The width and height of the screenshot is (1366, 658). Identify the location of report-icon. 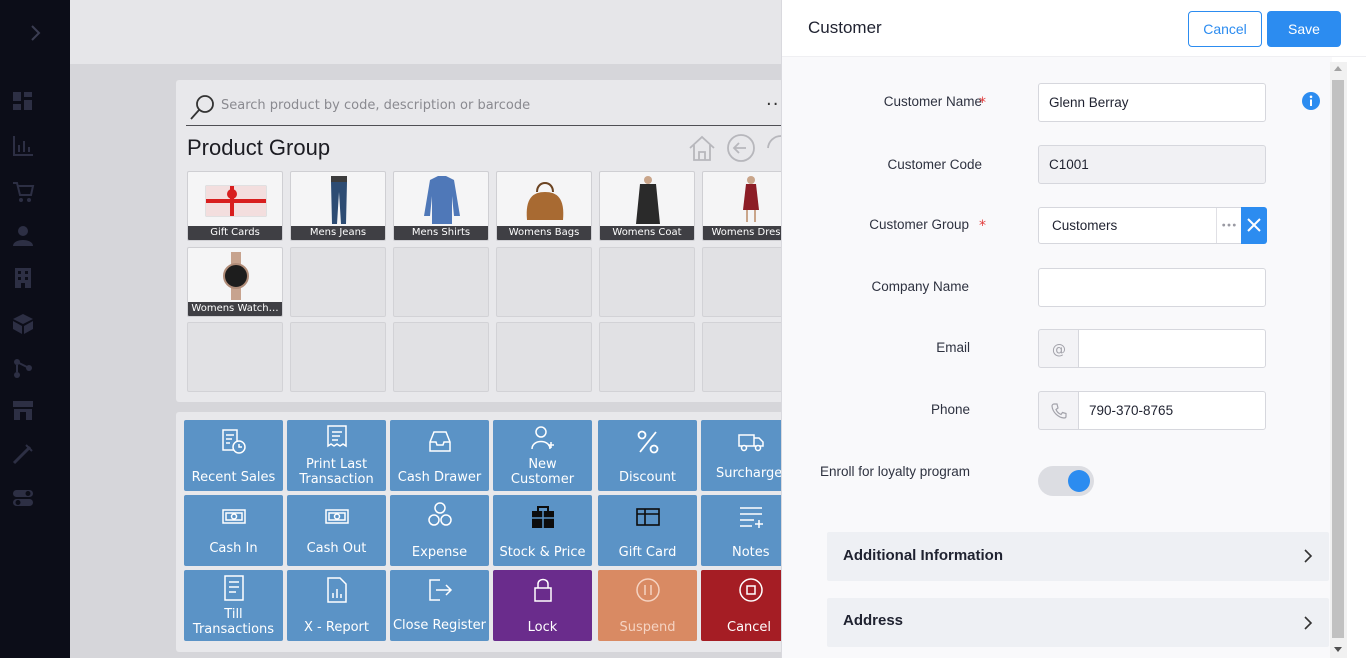
(337, 590).